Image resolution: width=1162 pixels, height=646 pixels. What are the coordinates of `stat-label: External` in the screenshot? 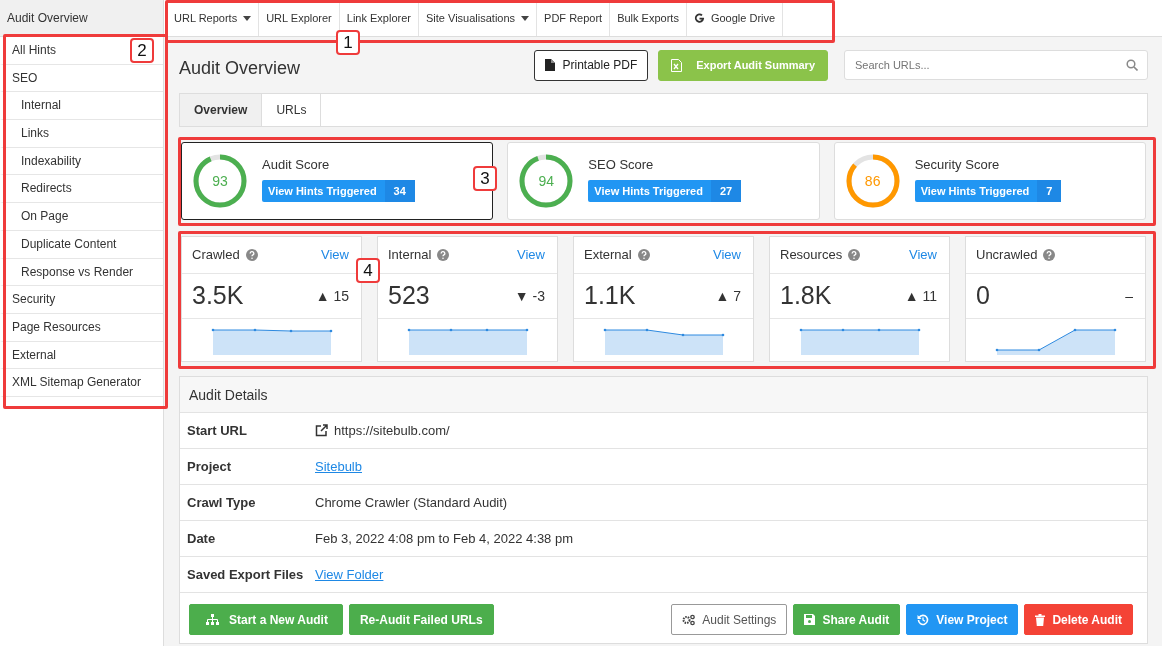 It's located at (608, 255).